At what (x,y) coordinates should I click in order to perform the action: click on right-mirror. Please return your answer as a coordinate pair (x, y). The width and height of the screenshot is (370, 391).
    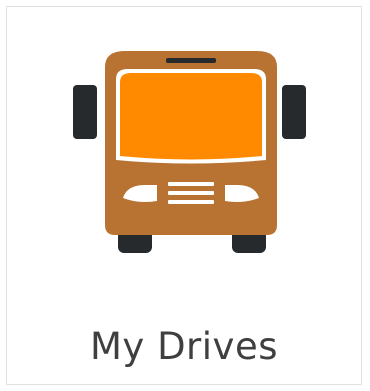
    Looking at the image, I should click on (294, 112).